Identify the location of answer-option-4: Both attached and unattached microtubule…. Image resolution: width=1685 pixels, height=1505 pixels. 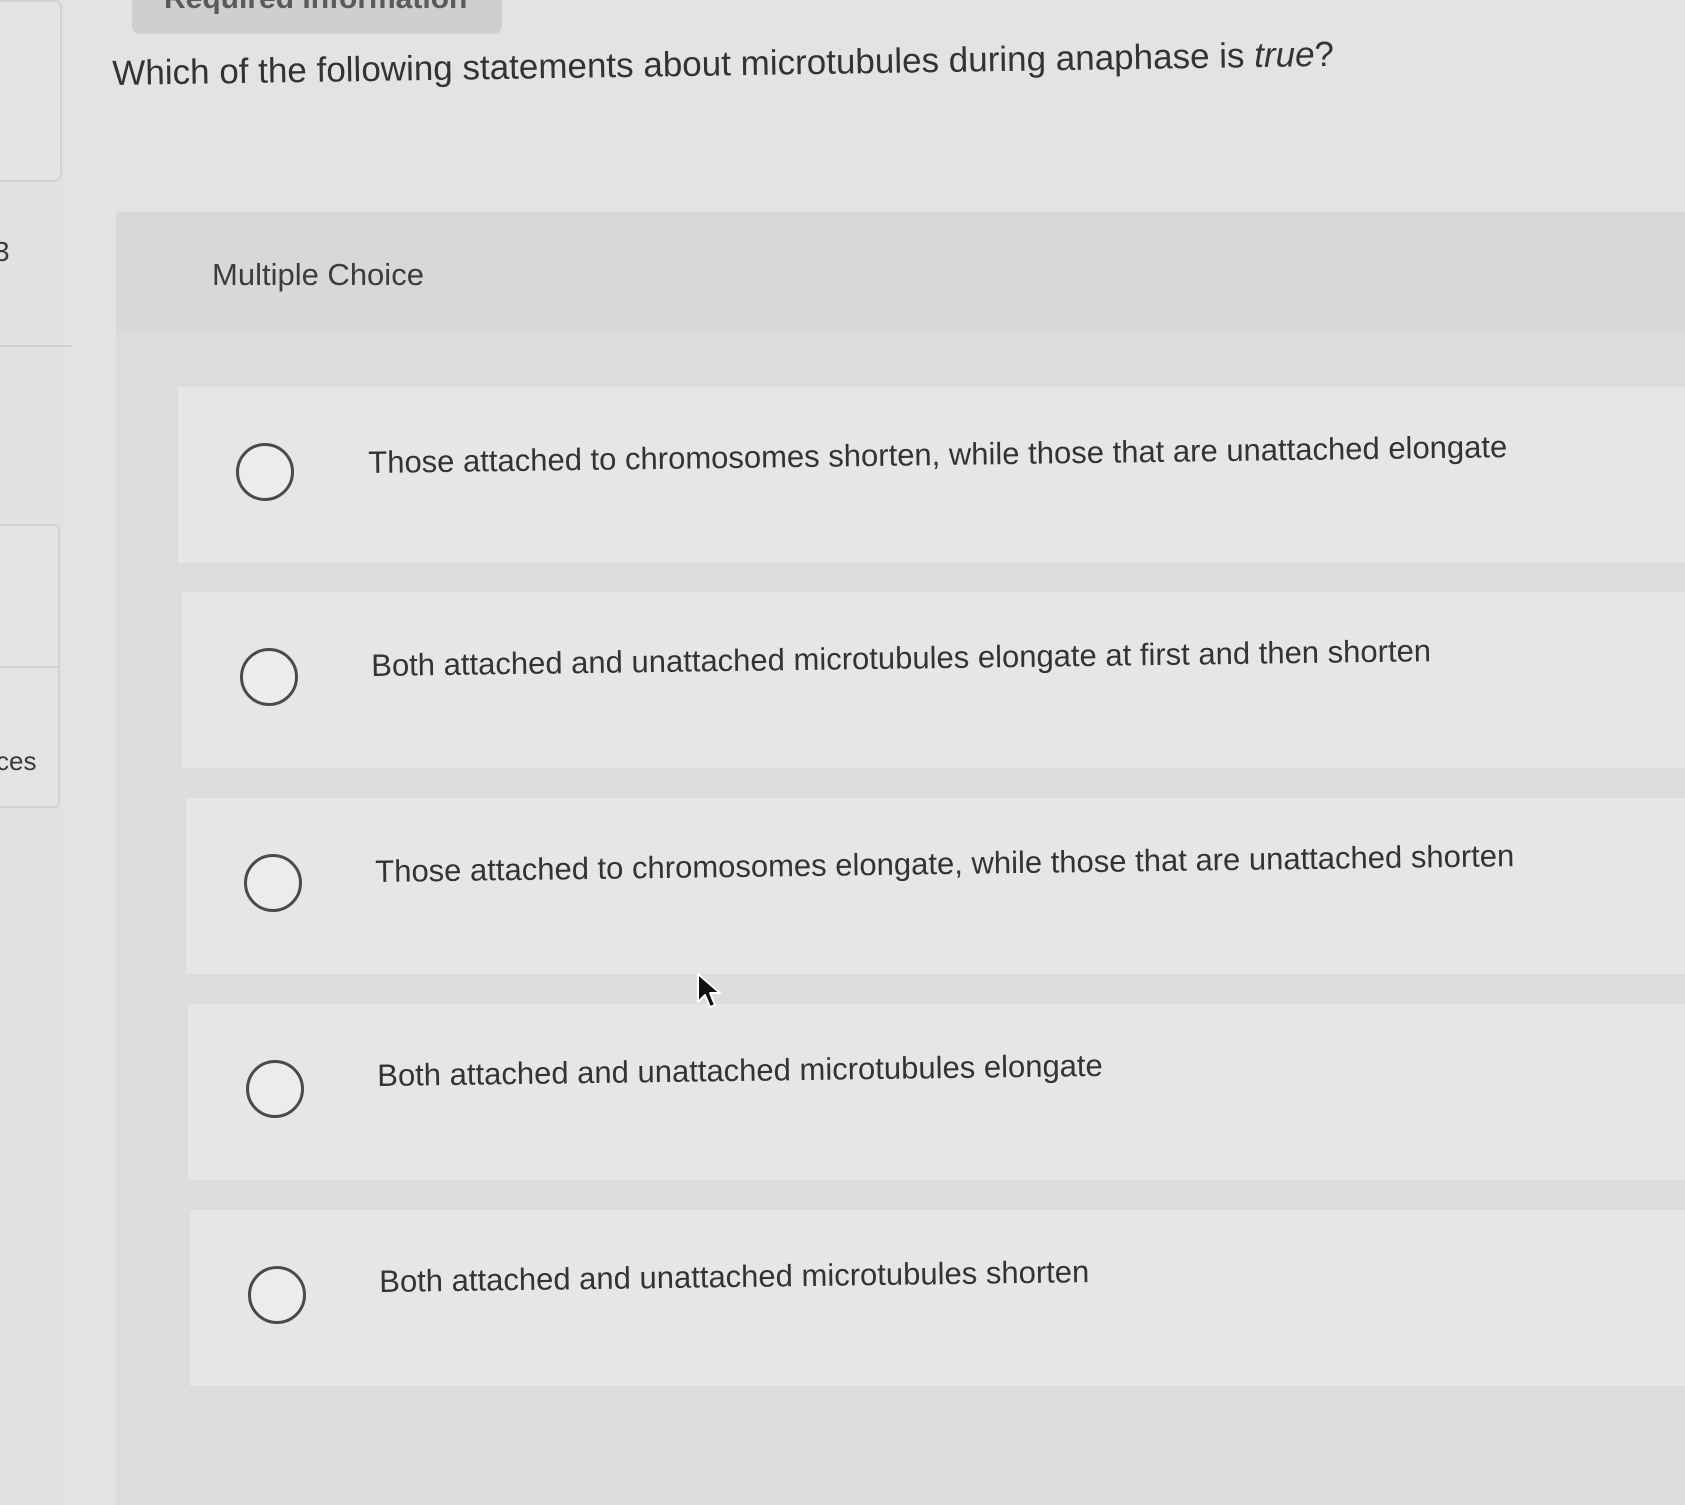
(936, 1092).